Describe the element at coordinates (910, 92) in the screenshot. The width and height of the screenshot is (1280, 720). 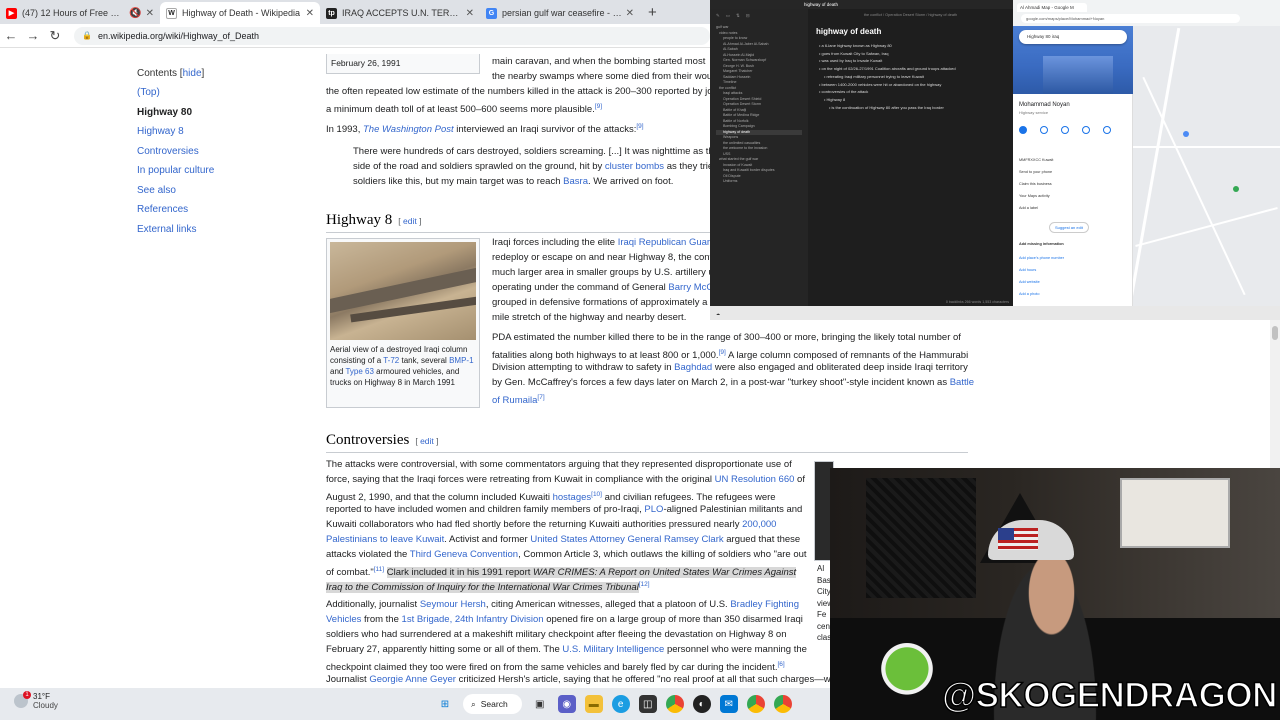
I see `note-bullet: • controversies of the attack` at that location.